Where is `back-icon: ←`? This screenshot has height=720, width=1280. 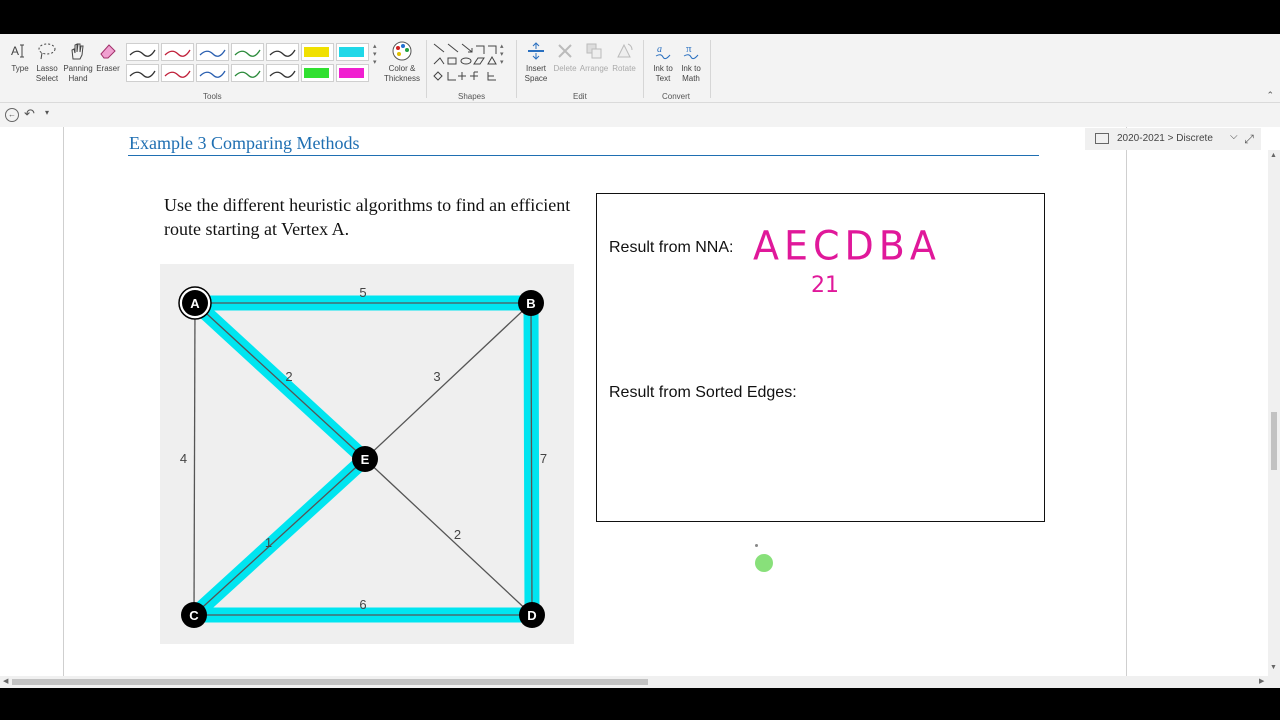 back-icon: ← is located at coordinates (12, 115).